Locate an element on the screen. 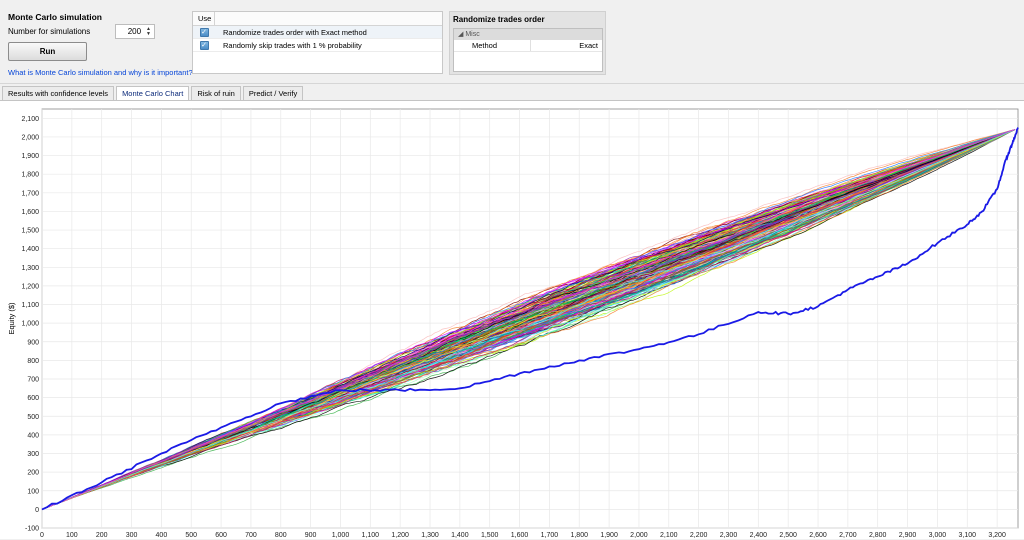 The width and height of the screenshot is (1024, 540). y-tick-label: 1,100 is located at coordinates (30, 305).